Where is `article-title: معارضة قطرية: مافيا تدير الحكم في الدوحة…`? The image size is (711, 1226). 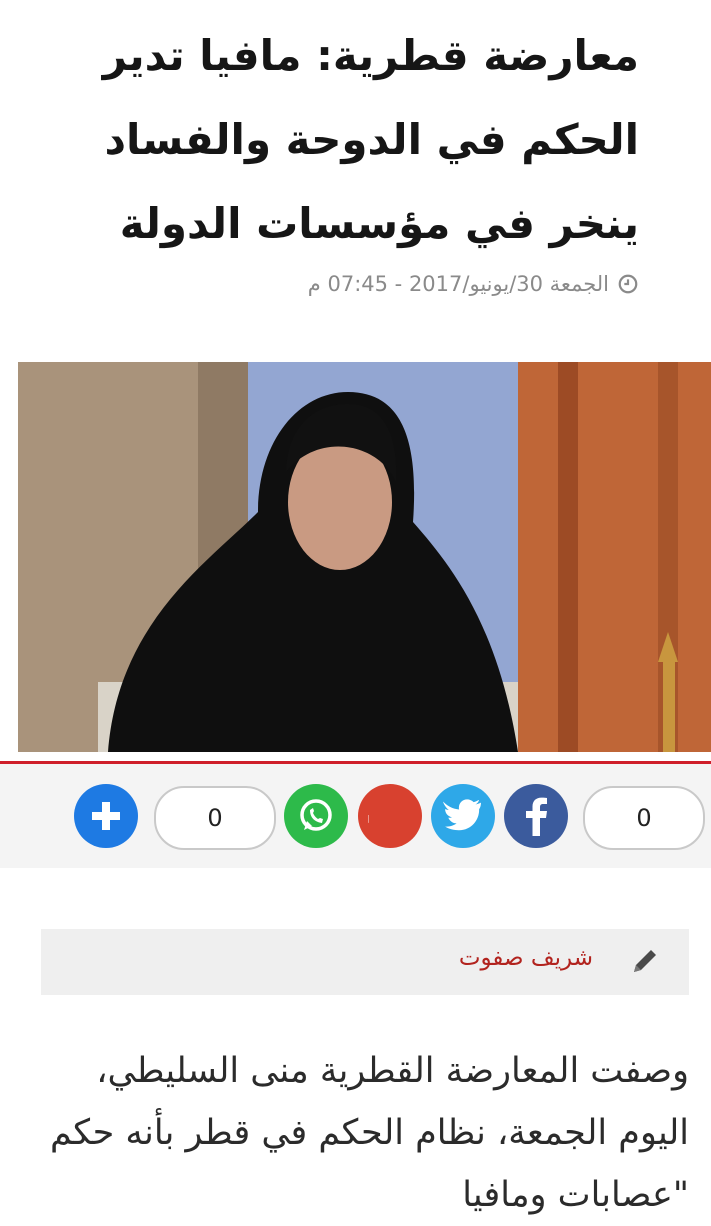 article-title: معارضة قطرية: مافيا تدير الحكم في الدوحة… is located at coordinates (370, 139).